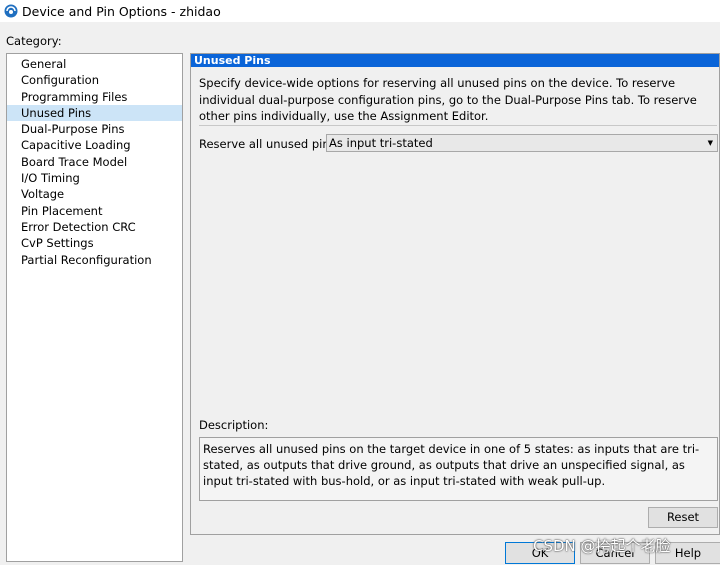 This screenshot has width=720, height=565. What do you see at coordinates (94, 97) in the screenshot?
I see `category-item: Programming Files` at bounding box center [94, 97].